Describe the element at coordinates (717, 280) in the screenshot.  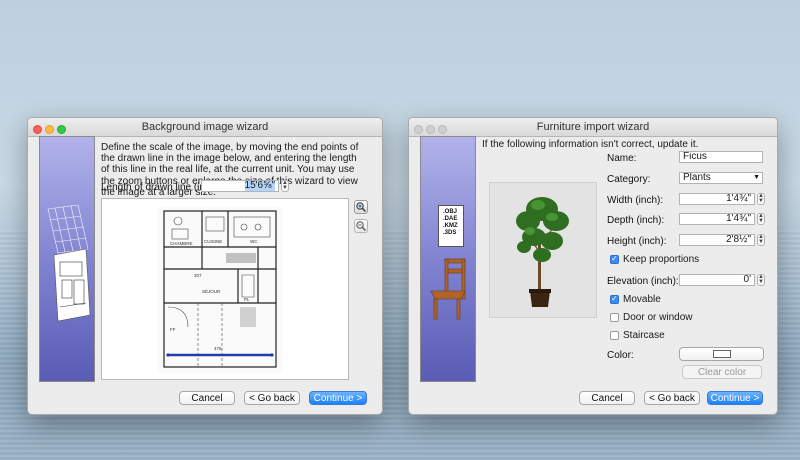
I see `elevation-input: 0'` at that location.